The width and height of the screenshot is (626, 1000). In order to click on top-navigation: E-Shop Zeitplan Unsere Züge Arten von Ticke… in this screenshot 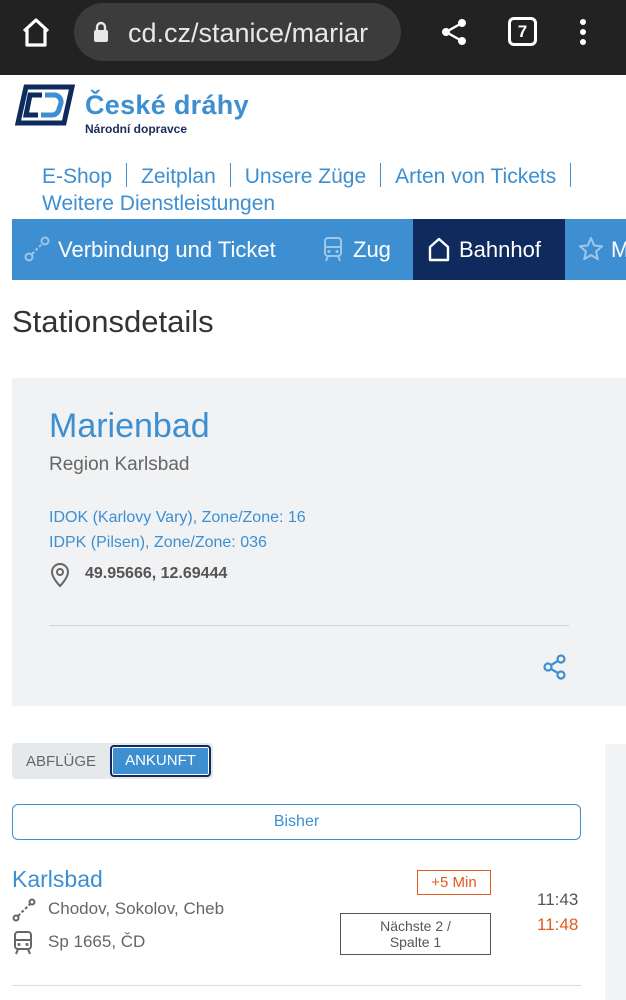, I will do `click(334, 190)`.